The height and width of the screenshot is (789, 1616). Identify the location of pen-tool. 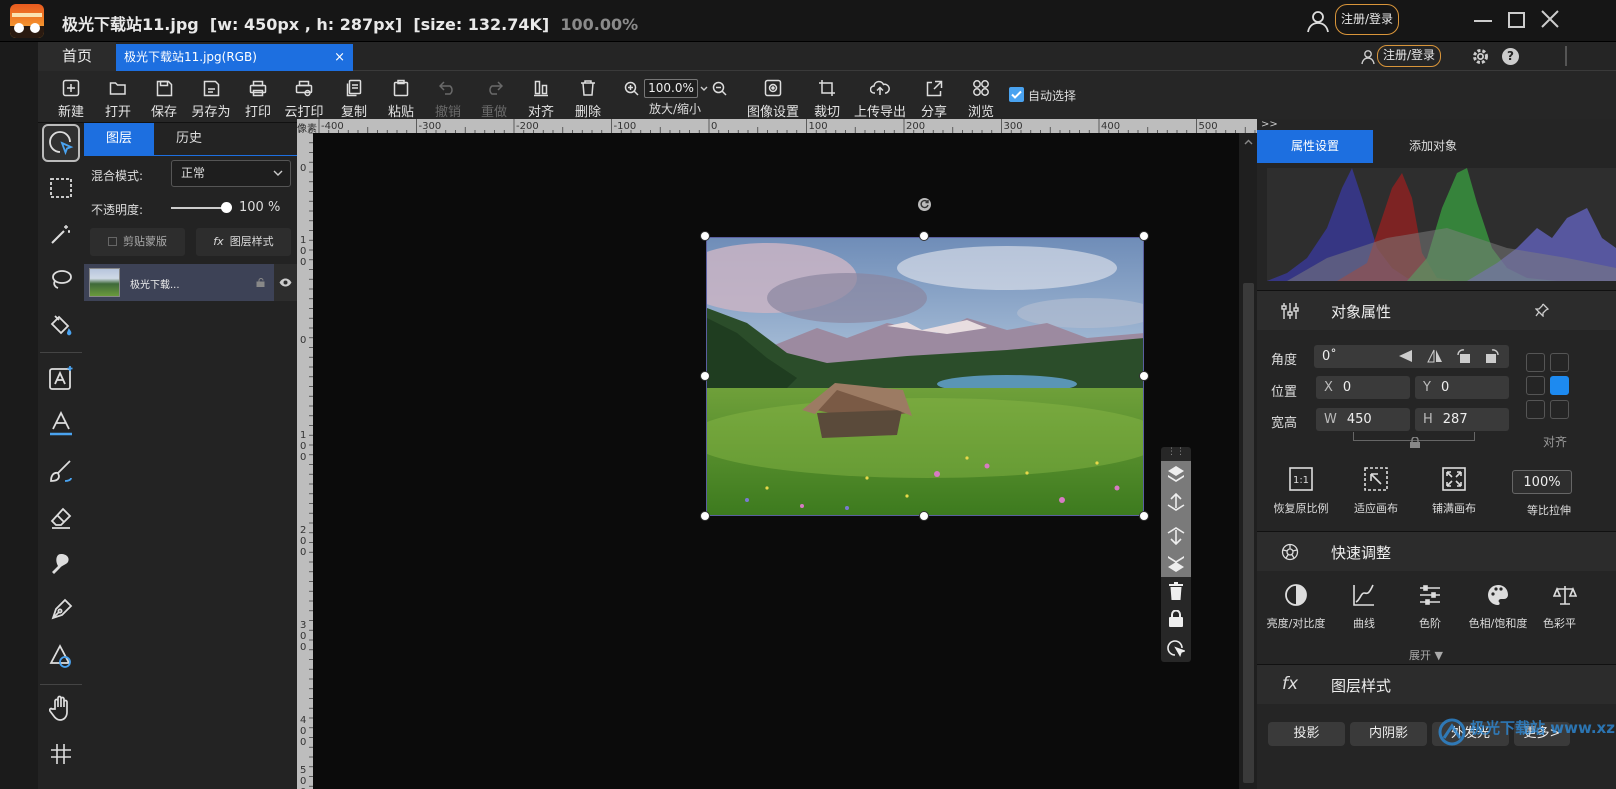
(61, 610).